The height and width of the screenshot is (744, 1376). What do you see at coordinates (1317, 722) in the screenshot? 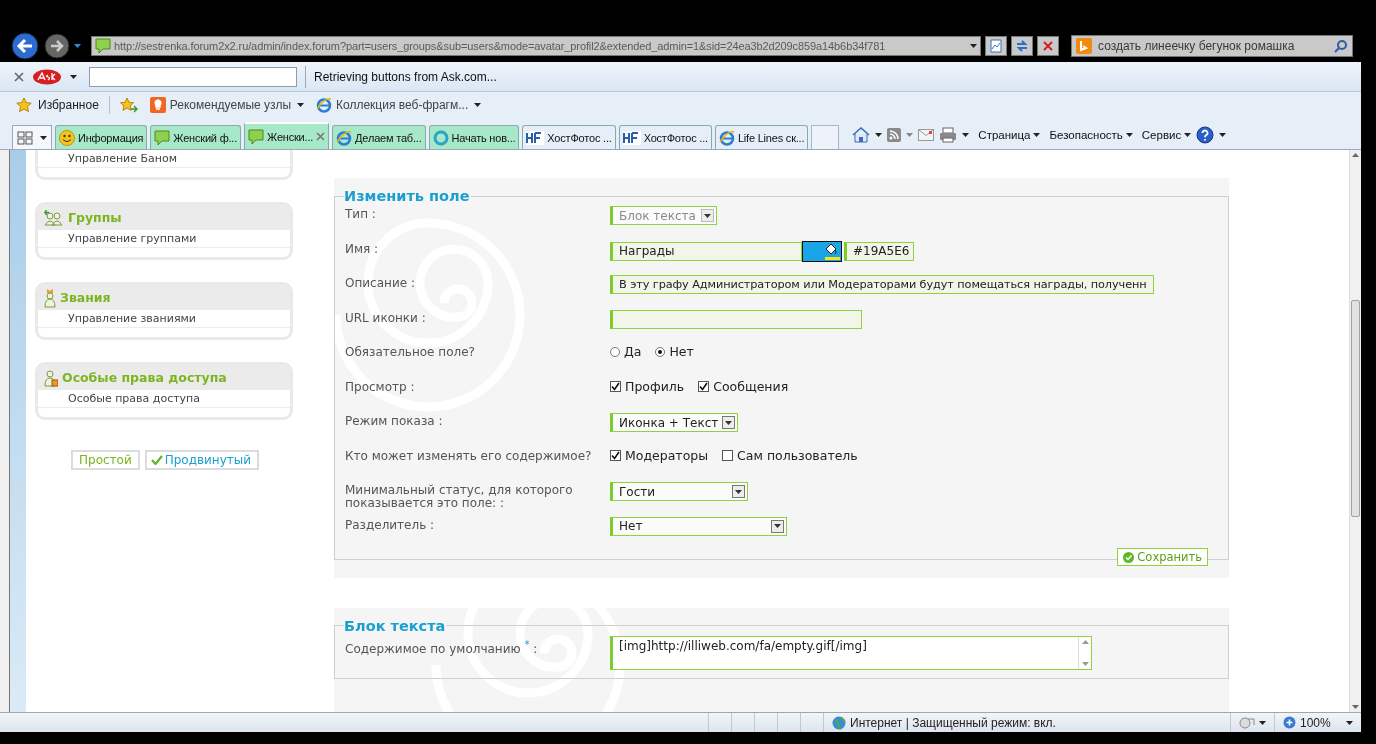
I see `zoom-button: 100%` at bounding box center [1317, 722].